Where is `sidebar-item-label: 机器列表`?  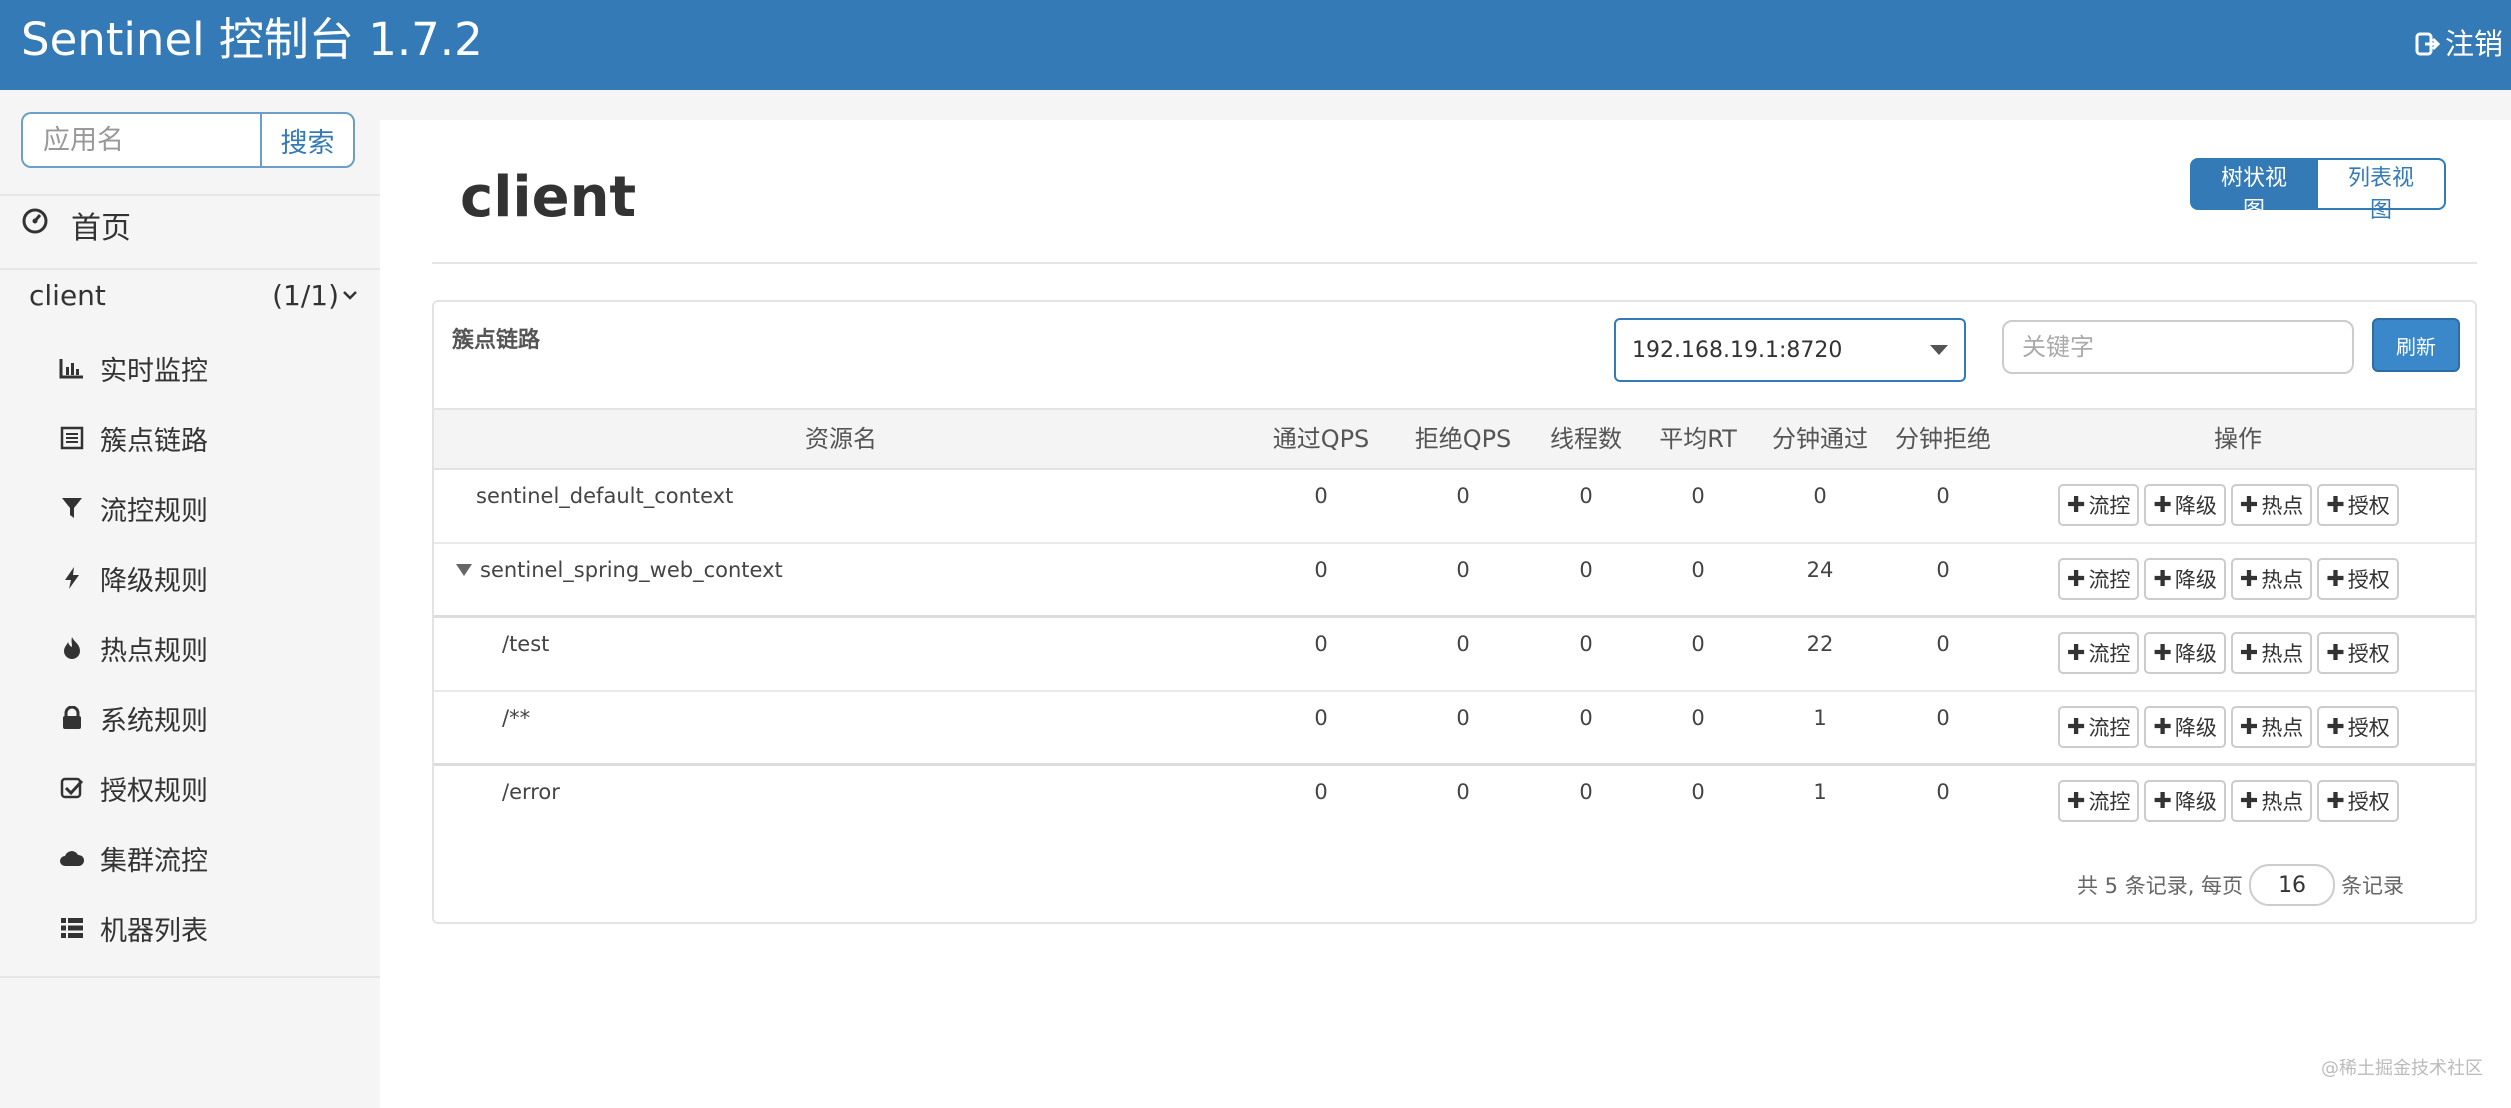
sidebar-item-label: 机器列表 is located at coordinates (154, 931).